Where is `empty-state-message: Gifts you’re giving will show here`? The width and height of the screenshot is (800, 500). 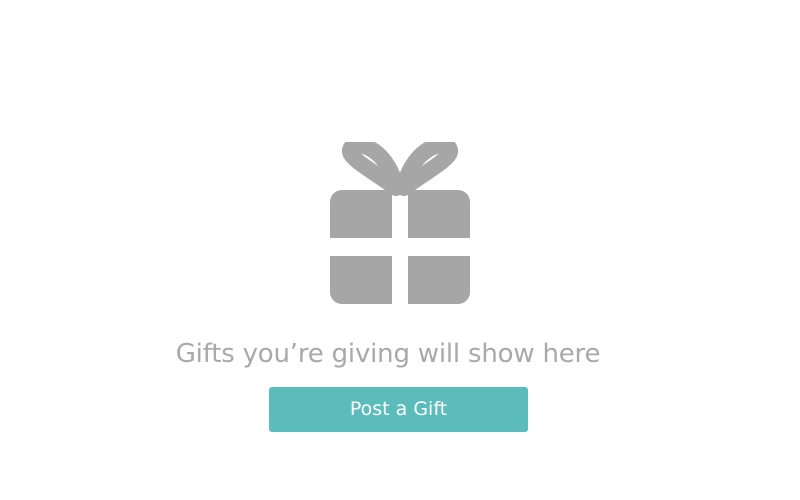
empty-state-message: Gifts you’re giving will show here is located at coordinates (388, 354).